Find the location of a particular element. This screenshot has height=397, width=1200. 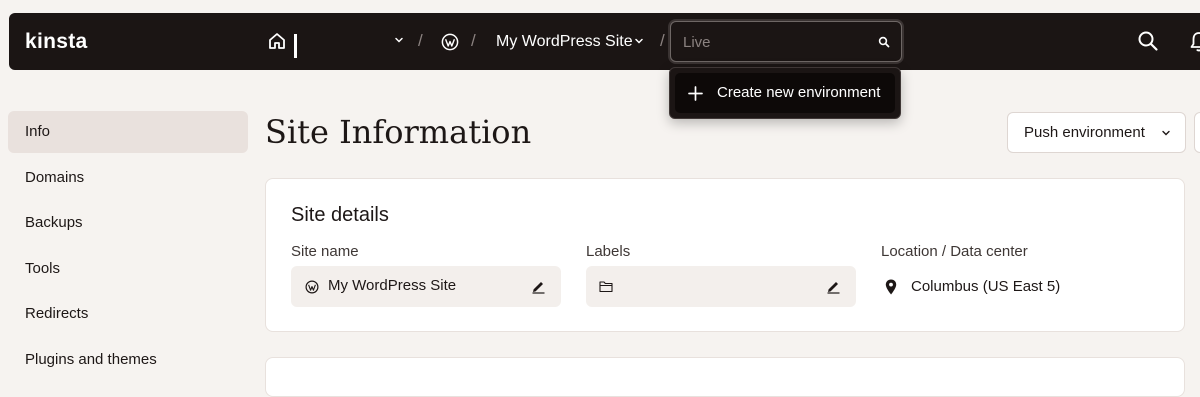

card-title: Site details is located at coordinates (340, 215).